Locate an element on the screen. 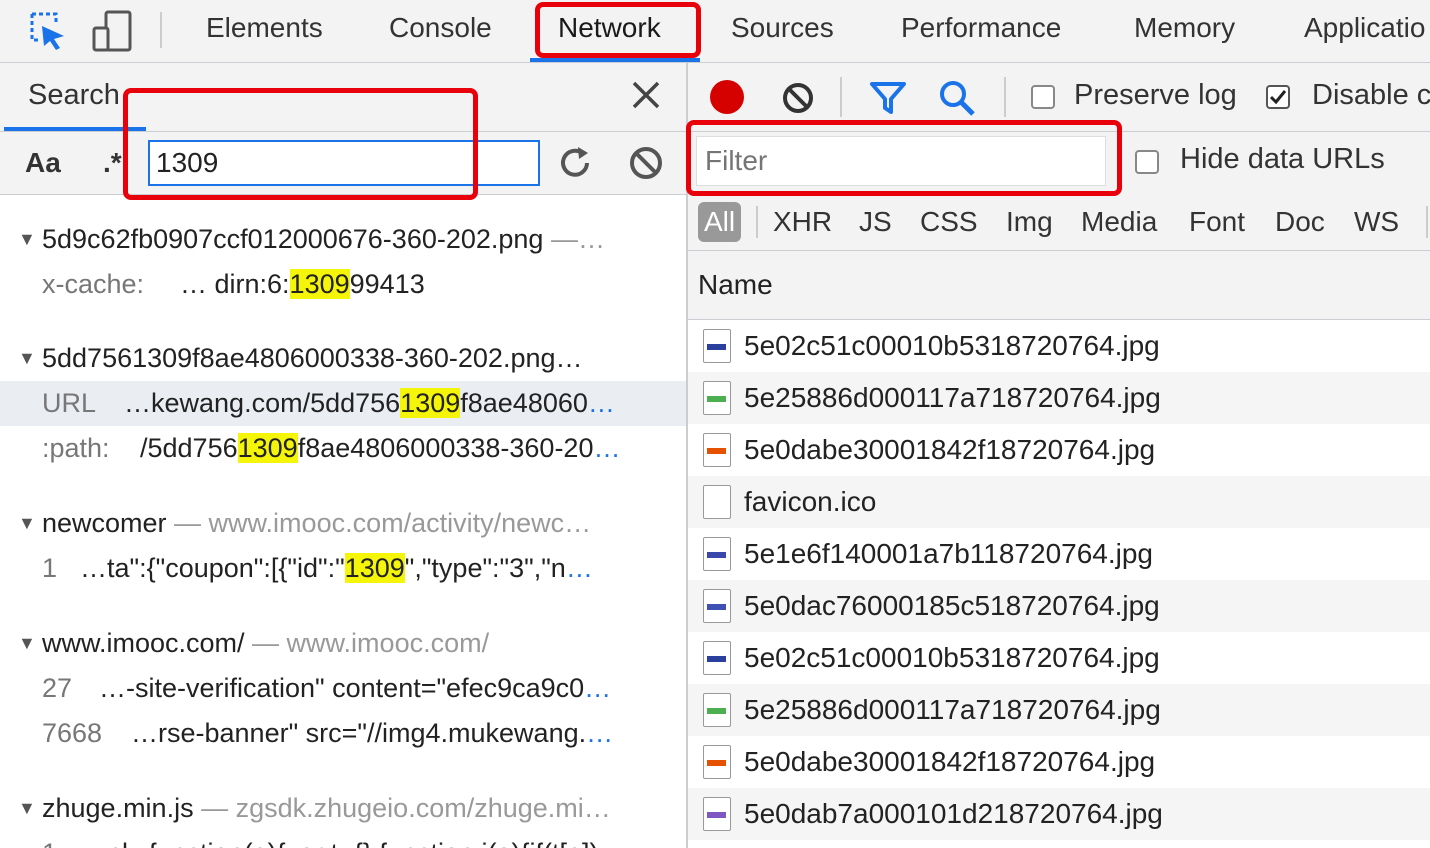 This screenshot has width=1430, height=848. disable-cache-label: Disable c is located at coordinates (1371, 95).